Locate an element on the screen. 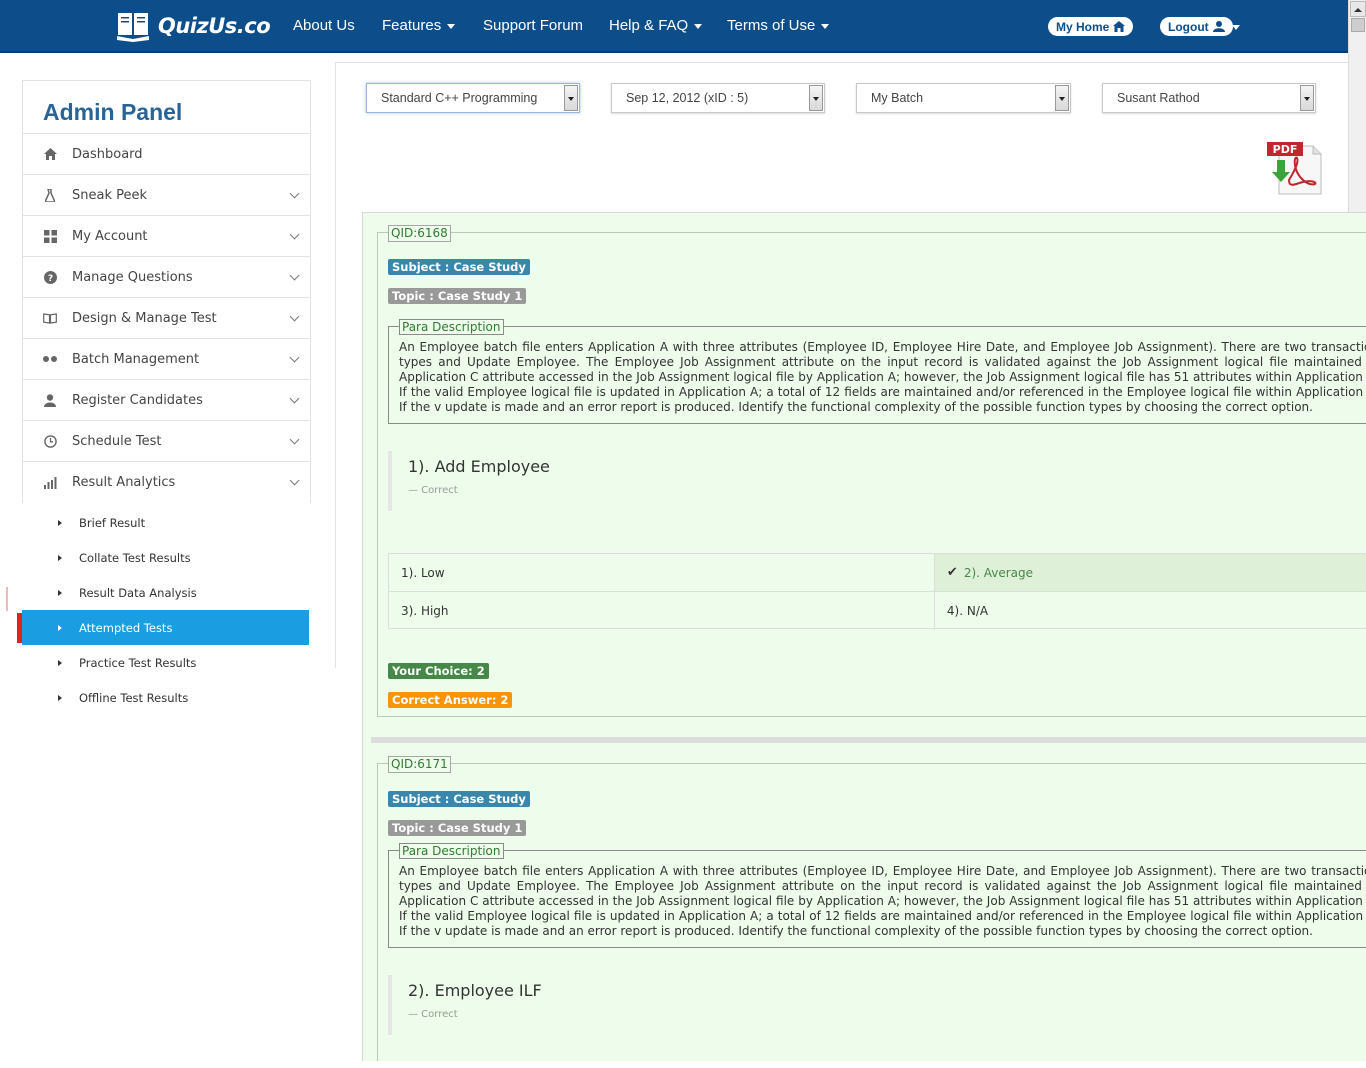  my-home-button: My Home is located at coordinates (1091, 26).